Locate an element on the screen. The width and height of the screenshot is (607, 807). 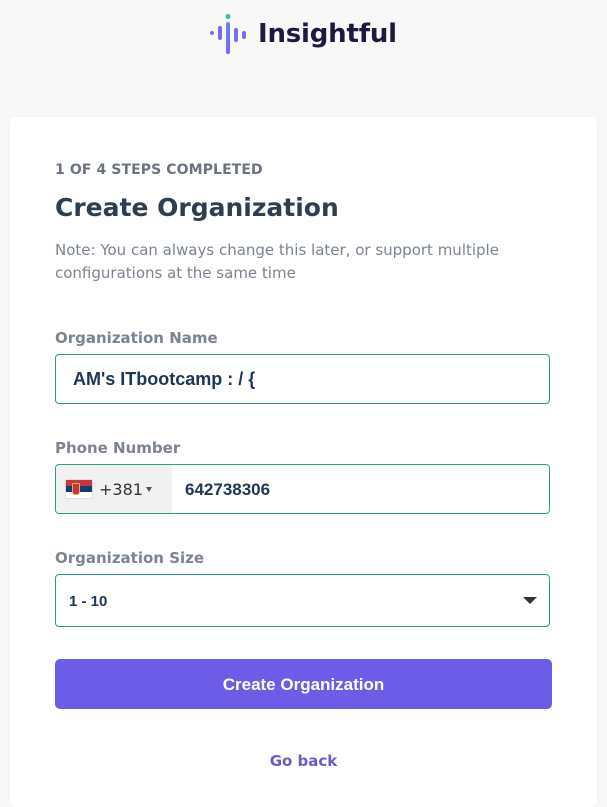
phone-number-input: 642738306 is located at coordinates (227, 490).